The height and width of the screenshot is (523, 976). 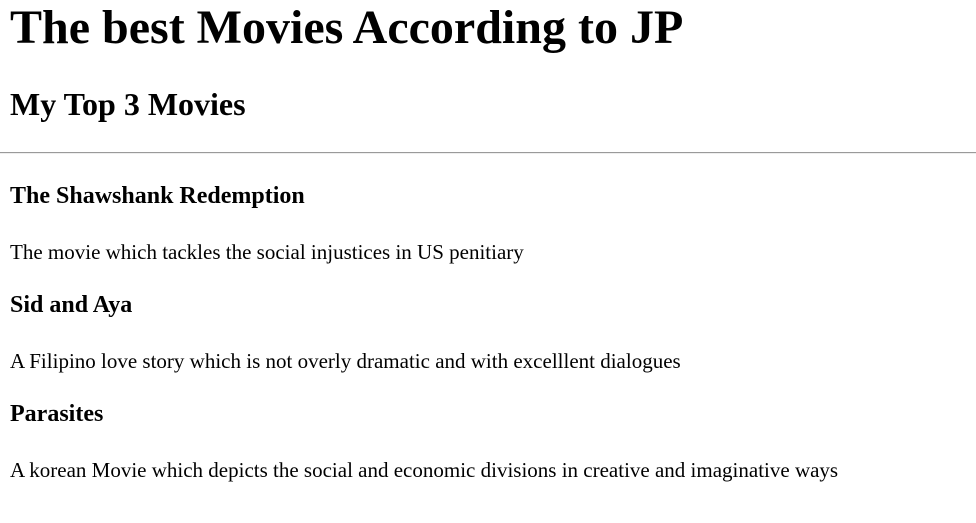 What do you see at coordinates (347, 27) in the screenshot?
I see `page-title: The best Movies According to JP` at bounding box center [347, 27].